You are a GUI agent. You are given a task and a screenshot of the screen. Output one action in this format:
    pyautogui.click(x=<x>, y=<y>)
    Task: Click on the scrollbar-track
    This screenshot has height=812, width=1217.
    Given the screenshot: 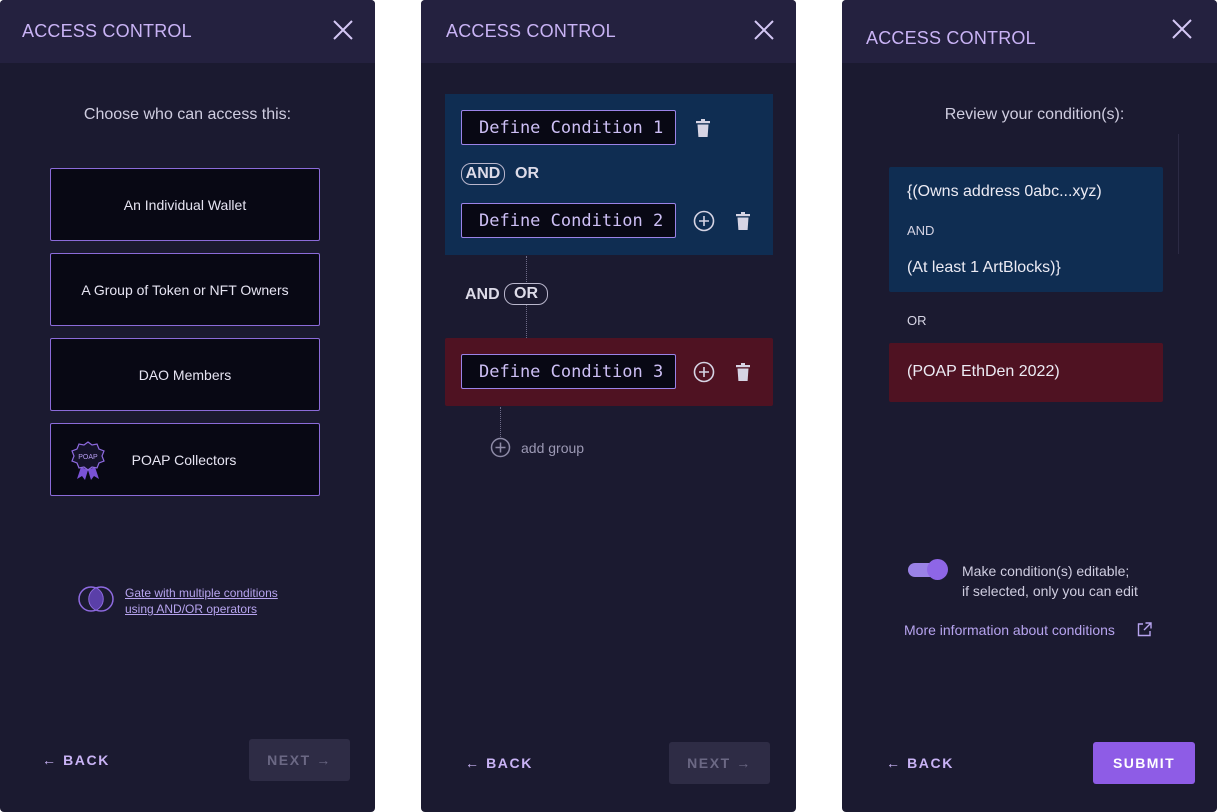 What is the action you would take?
    pyautogui.click(x=1178, y=194)
    